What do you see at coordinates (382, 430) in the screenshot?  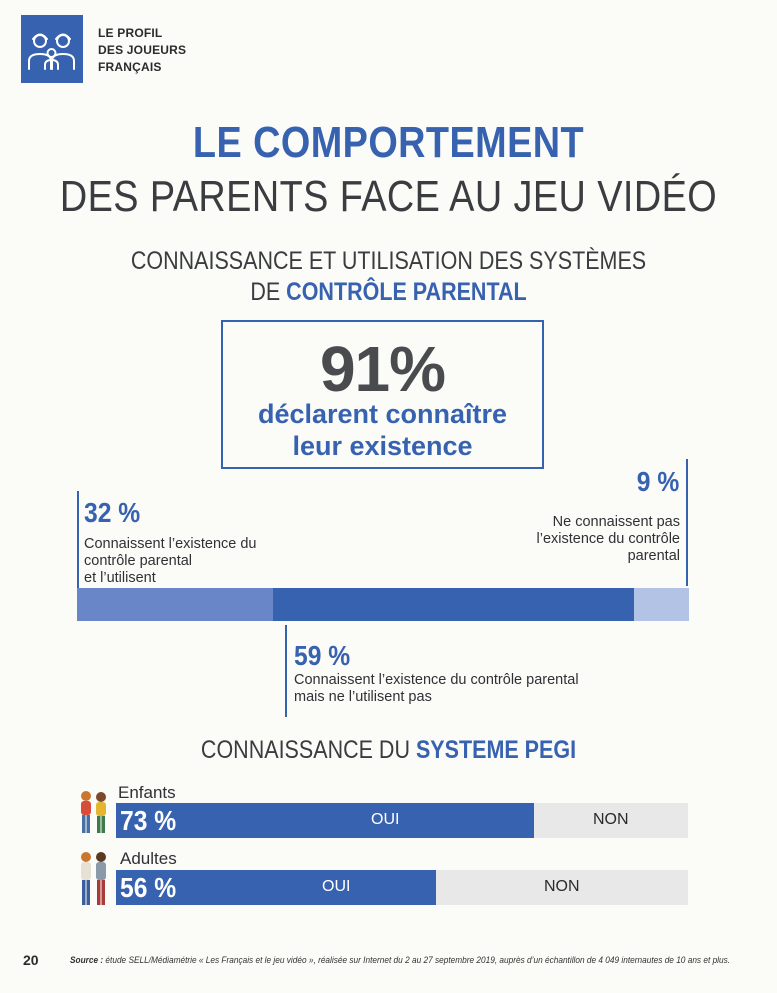 I see `headline-description: déclarent connaître leur existence` at bounding box center [382, 430].